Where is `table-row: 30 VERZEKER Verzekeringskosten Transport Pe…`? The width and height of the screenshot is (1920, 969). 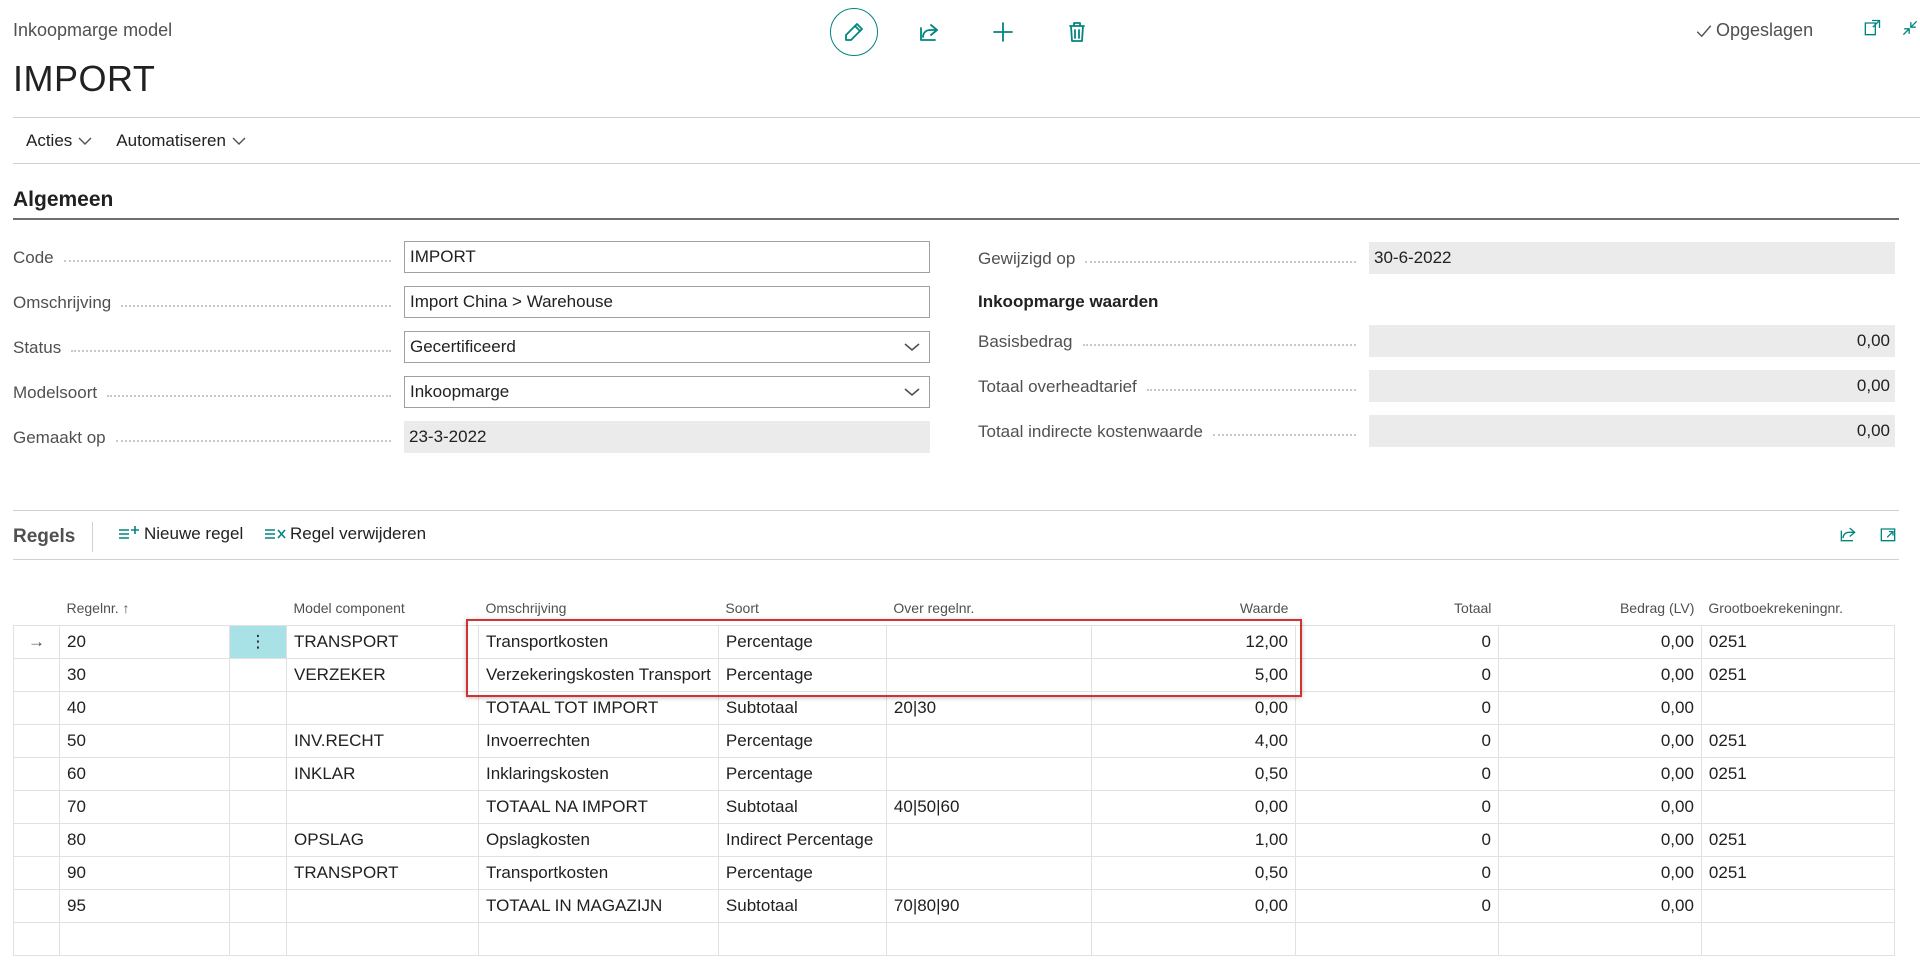 table-row: 30 VERZEKER Verzekeringskosten Transport Pe… is located at coordinates (954, 675).